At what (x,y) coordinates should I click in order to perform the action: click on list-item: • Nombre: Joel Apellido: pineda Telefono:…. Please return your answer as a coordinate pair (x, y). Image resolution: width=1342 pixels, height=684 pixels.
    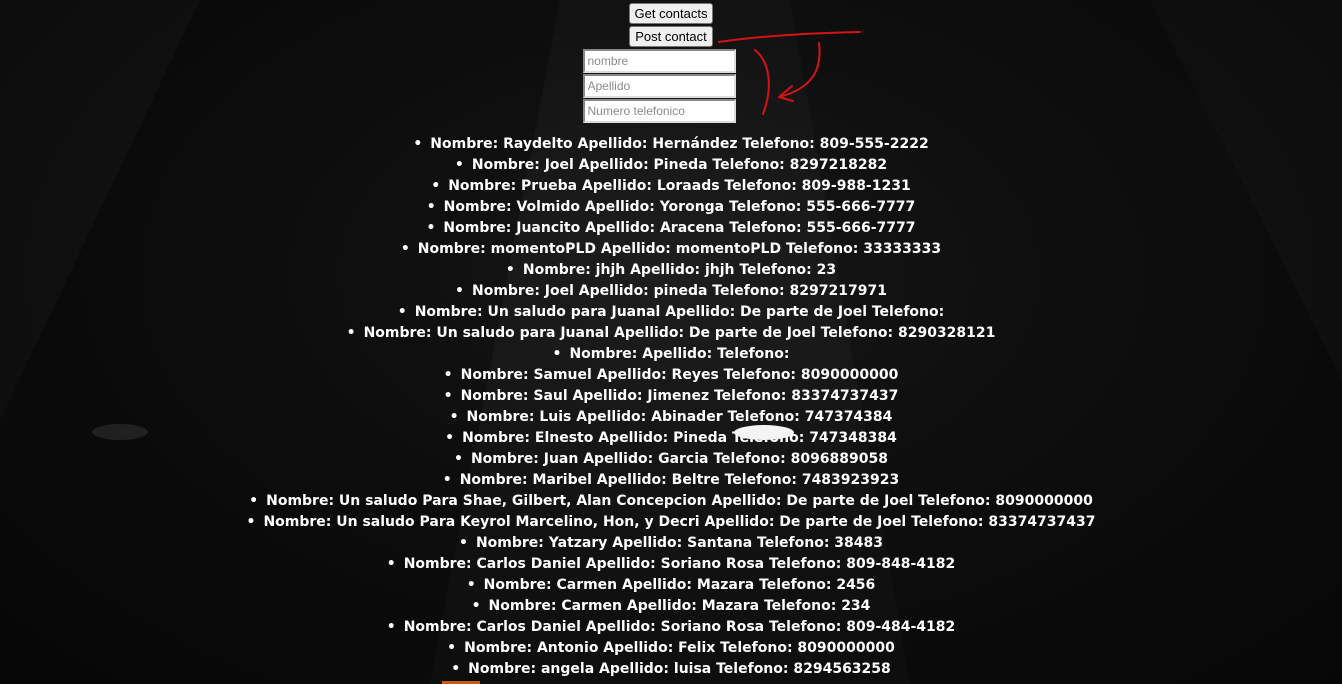
    Looking at the image, I should click on (671, 291).